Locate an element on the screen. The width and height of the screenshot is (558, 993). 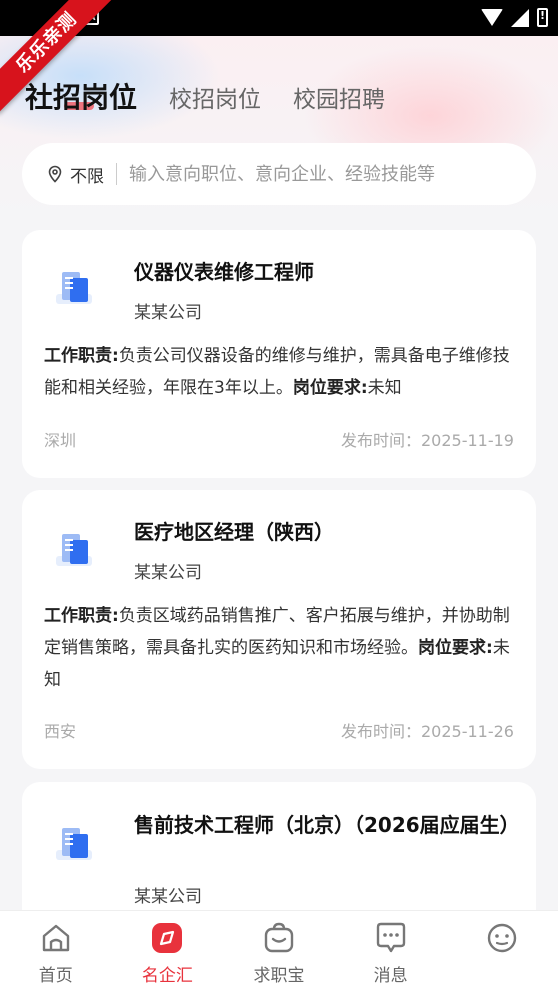
wifi-icon is located at coordinates (492, 17).